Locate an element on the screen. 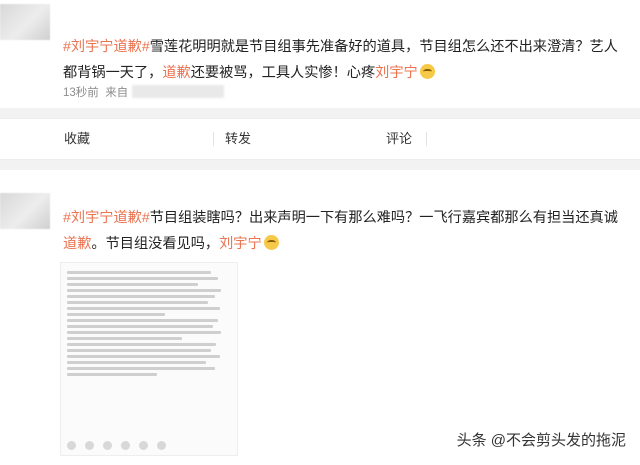 The image size is (640, 465). post-text-part: 。节目组没看见吗， is located at coordinates (155, 244).